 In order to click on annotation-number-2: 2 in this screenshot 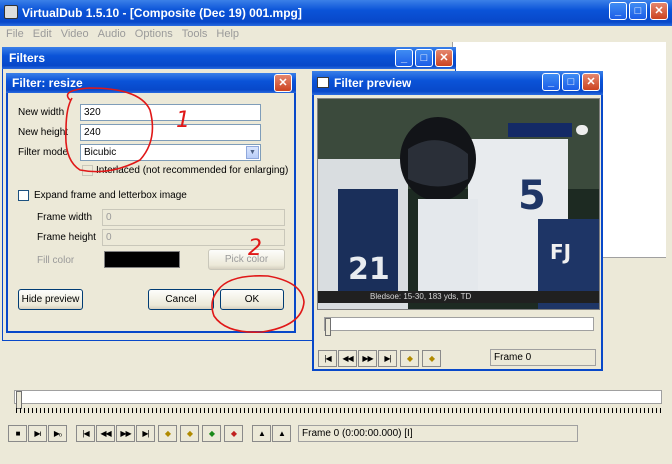, I will do `click(255, 248)`.